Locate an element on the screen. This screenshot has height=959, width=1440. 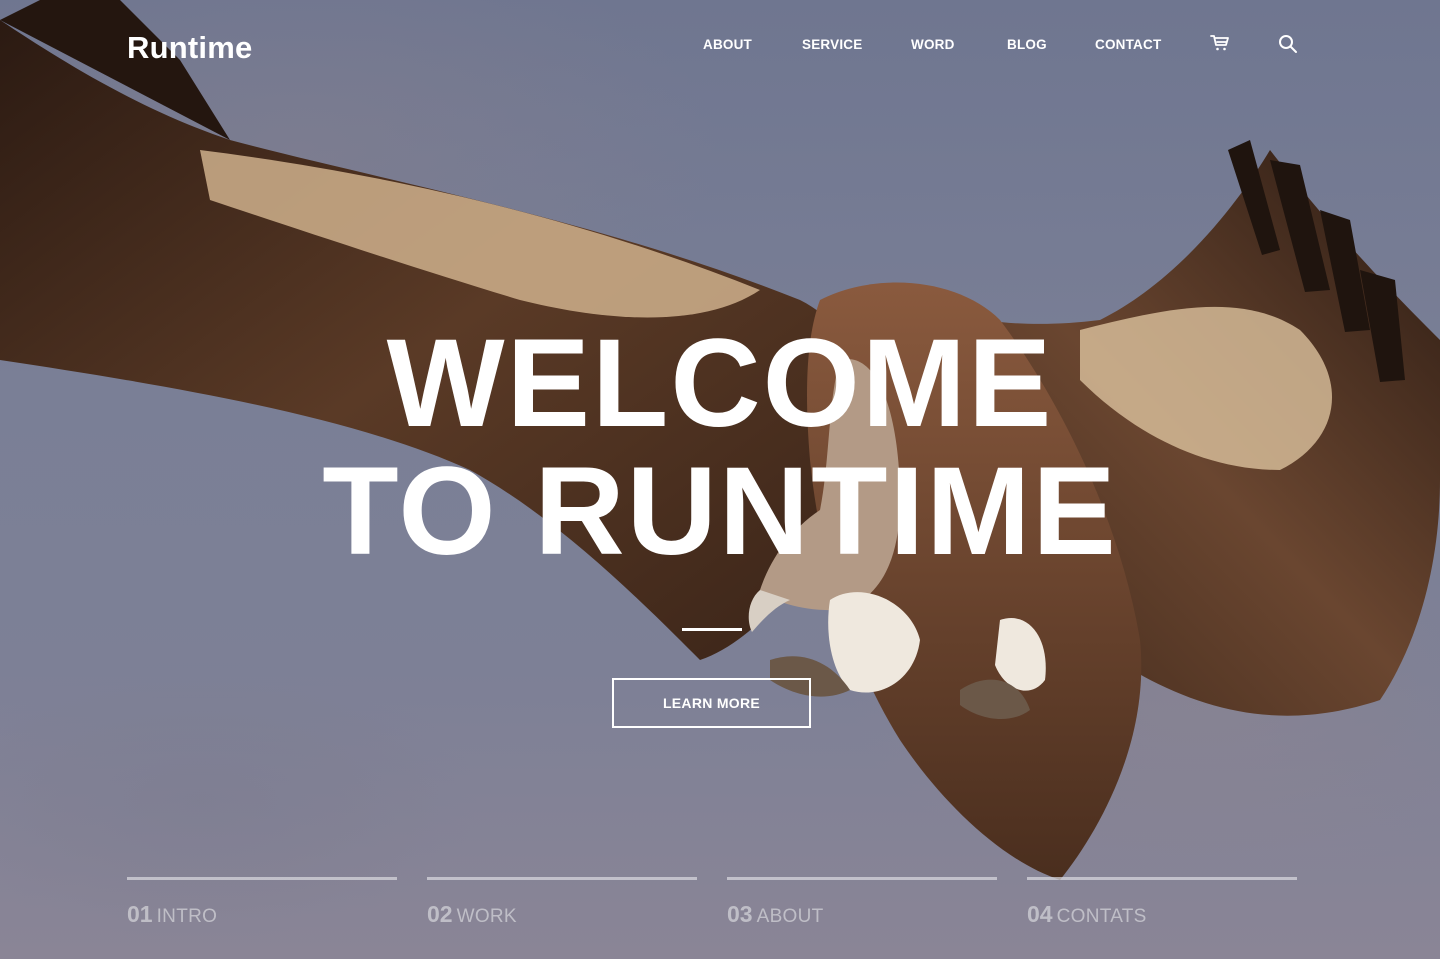
section-text: CONTATS is located at coordinates (1101, 916).